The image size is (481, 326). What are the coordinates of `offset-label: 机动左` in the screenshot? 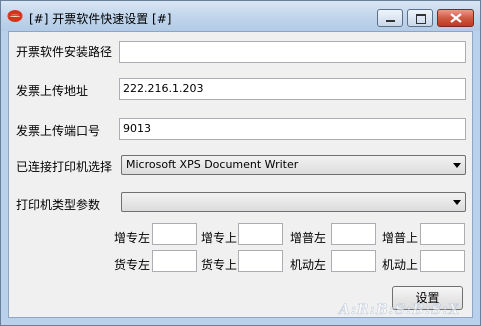 It's located at (308, 265).